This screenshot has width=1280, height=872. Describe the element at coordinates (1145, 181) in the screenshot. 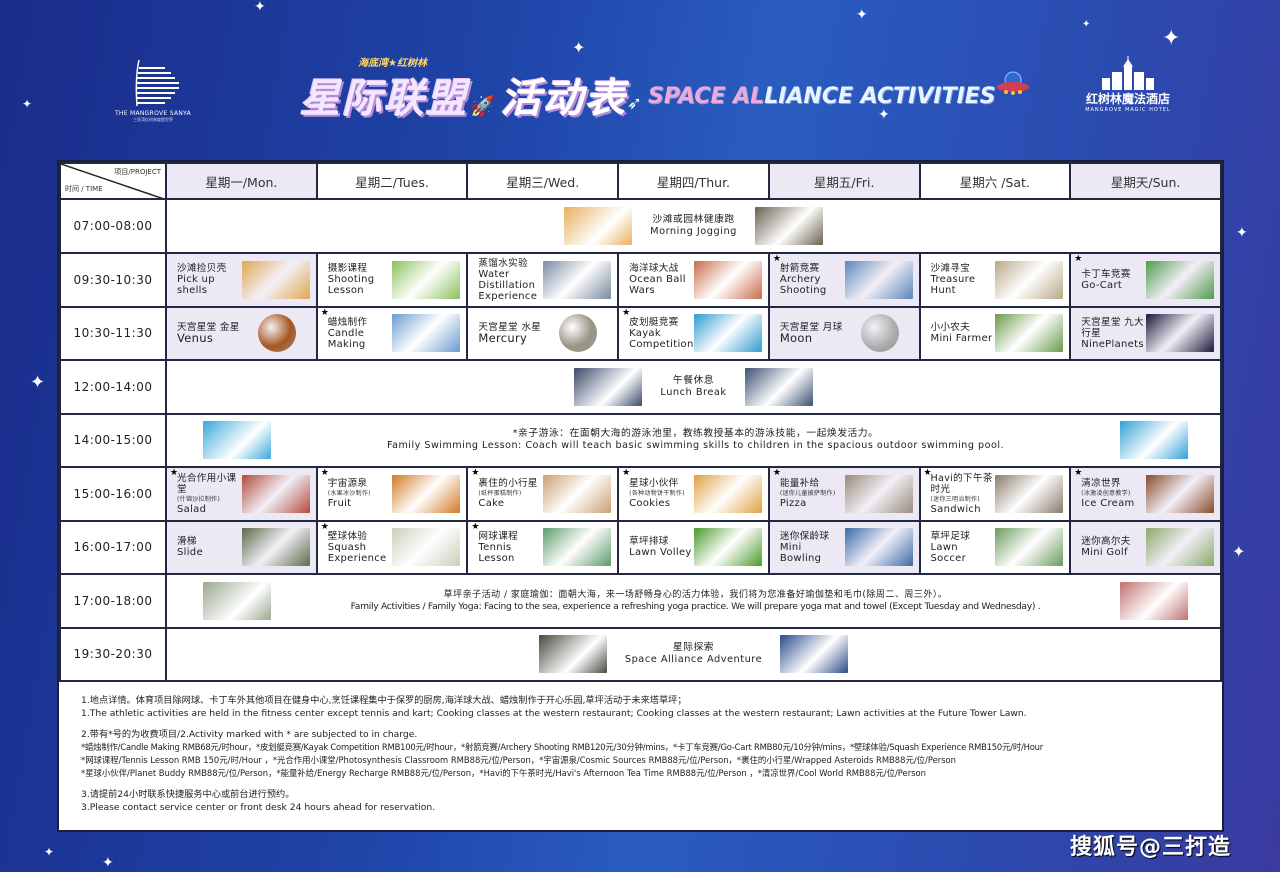

I see `day-header: 星期天/Sun.` at that location.